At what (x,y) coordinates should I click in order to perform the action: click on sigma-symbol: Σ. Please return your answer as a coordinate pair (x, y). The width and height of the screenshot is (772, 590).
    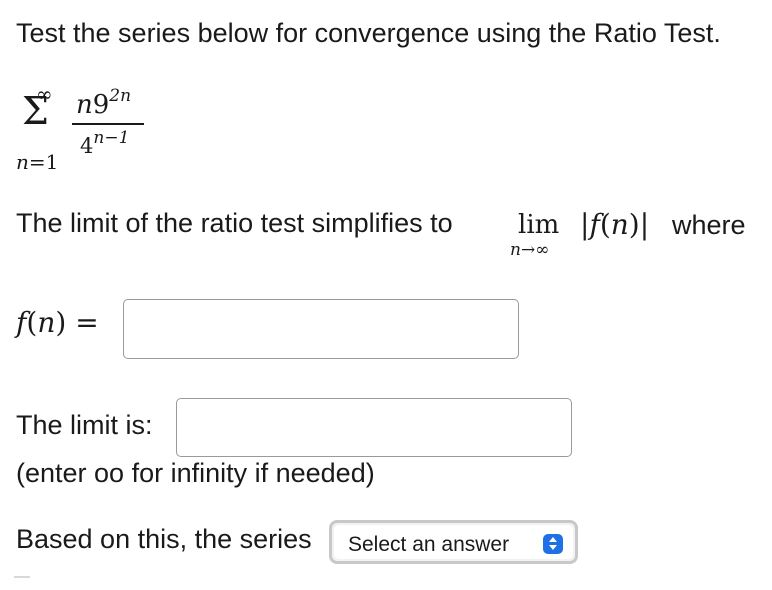
    Looking at the image, I should click on (35, 111).